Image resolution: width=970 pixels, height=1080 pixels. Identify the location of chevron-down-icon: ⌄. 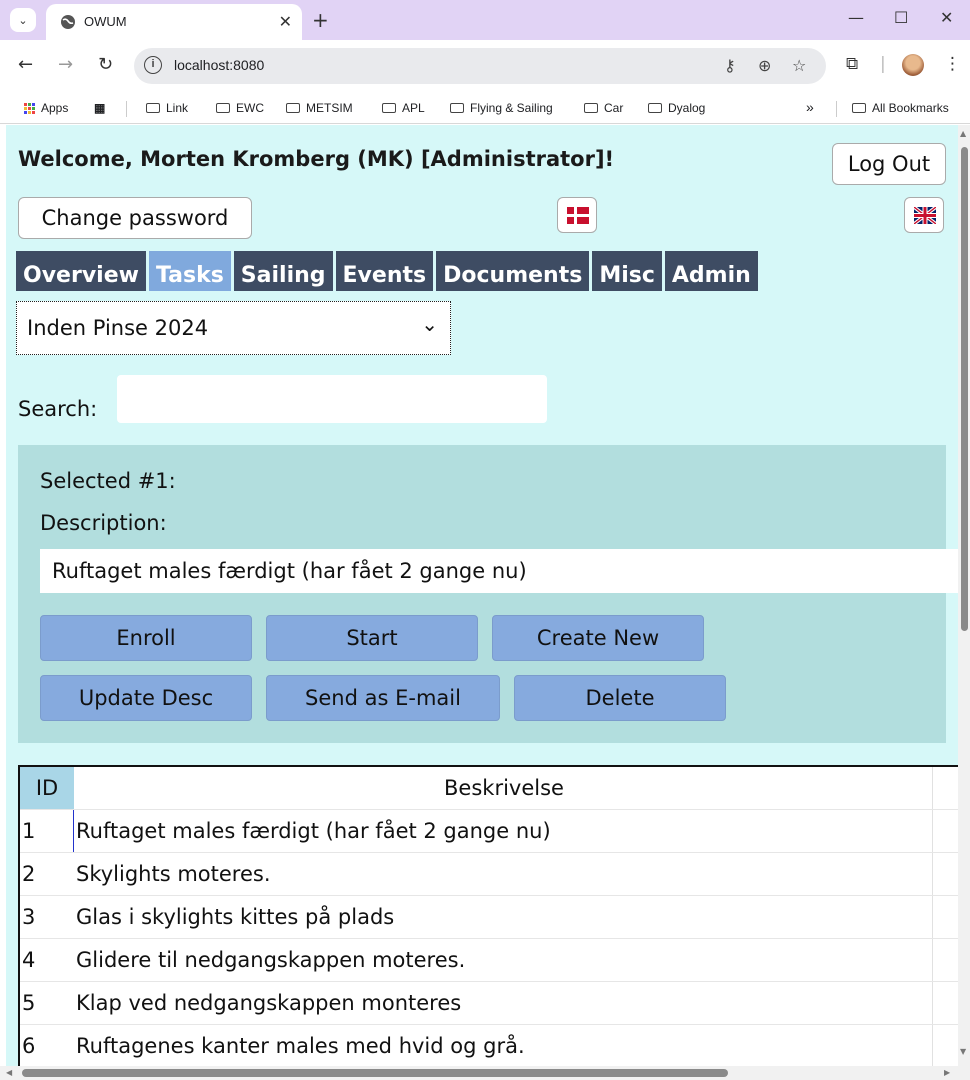
(23, 20).